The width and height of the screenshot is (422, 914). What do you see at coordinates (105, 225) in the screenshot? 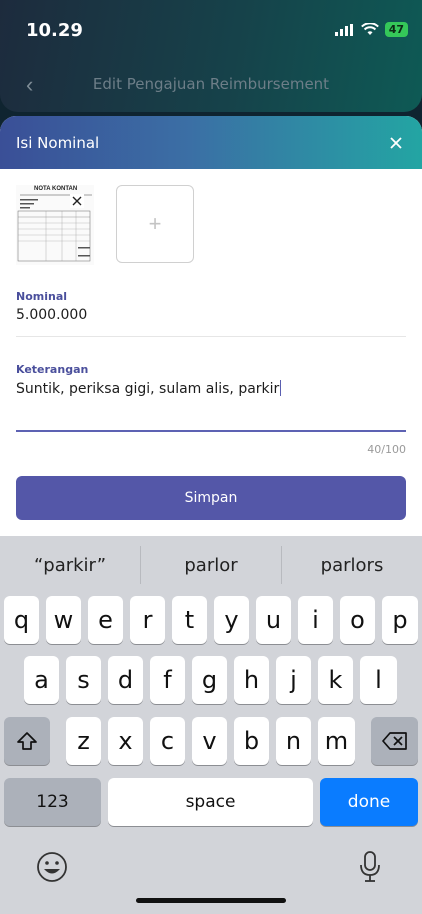
I see `attachment-row: NOTA KONTAN +` at bounding box center [105, 225].